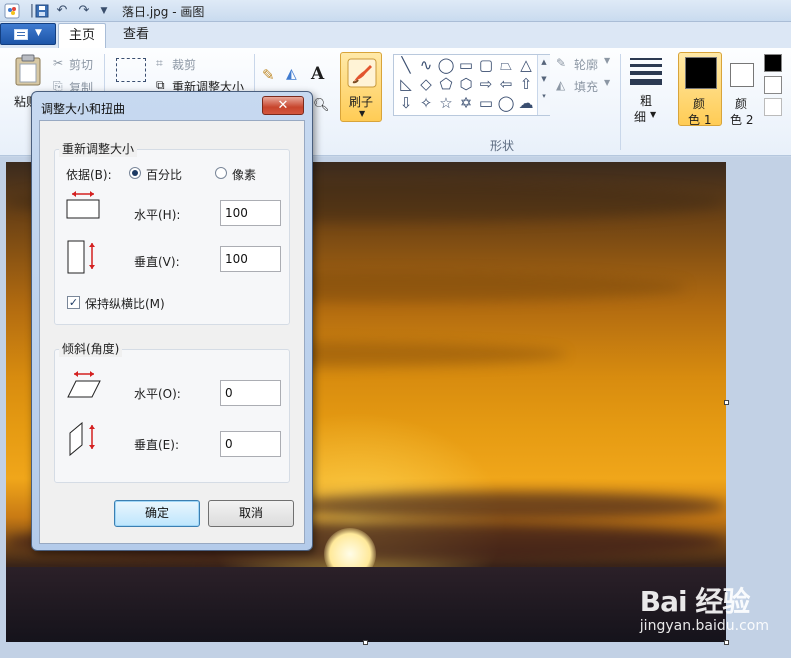 Image resolution: width=791 pixels, height=658 pixels. Describe the element at coordinates (73, 302) in the screenshot. I see `keep-ratio-checkbox: ✓` at that location.